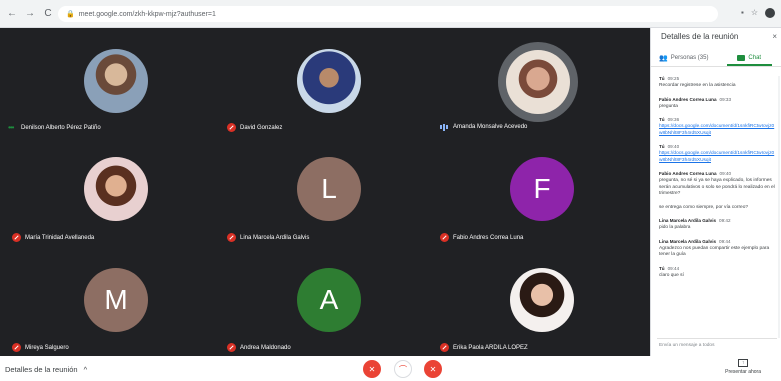 This screenshot has height=381, width=781. What do you see at coordinates (673, 119) in the screenshot?
I see `message-time: 09:36` at bounding box center [673, 119].